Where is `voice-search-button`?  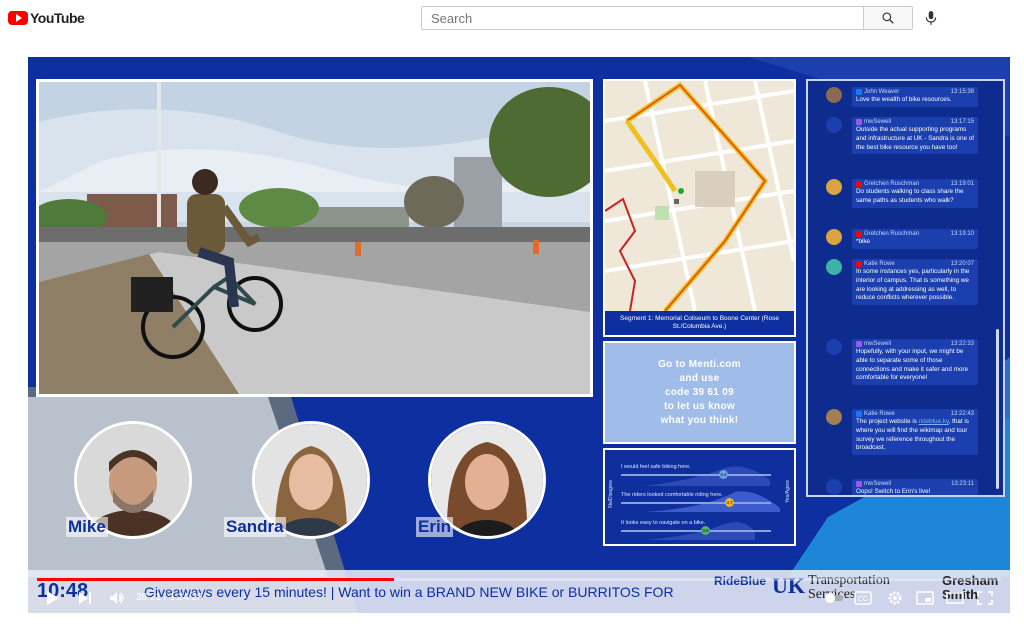
voice-search-button is located at coordinates (931, 18).